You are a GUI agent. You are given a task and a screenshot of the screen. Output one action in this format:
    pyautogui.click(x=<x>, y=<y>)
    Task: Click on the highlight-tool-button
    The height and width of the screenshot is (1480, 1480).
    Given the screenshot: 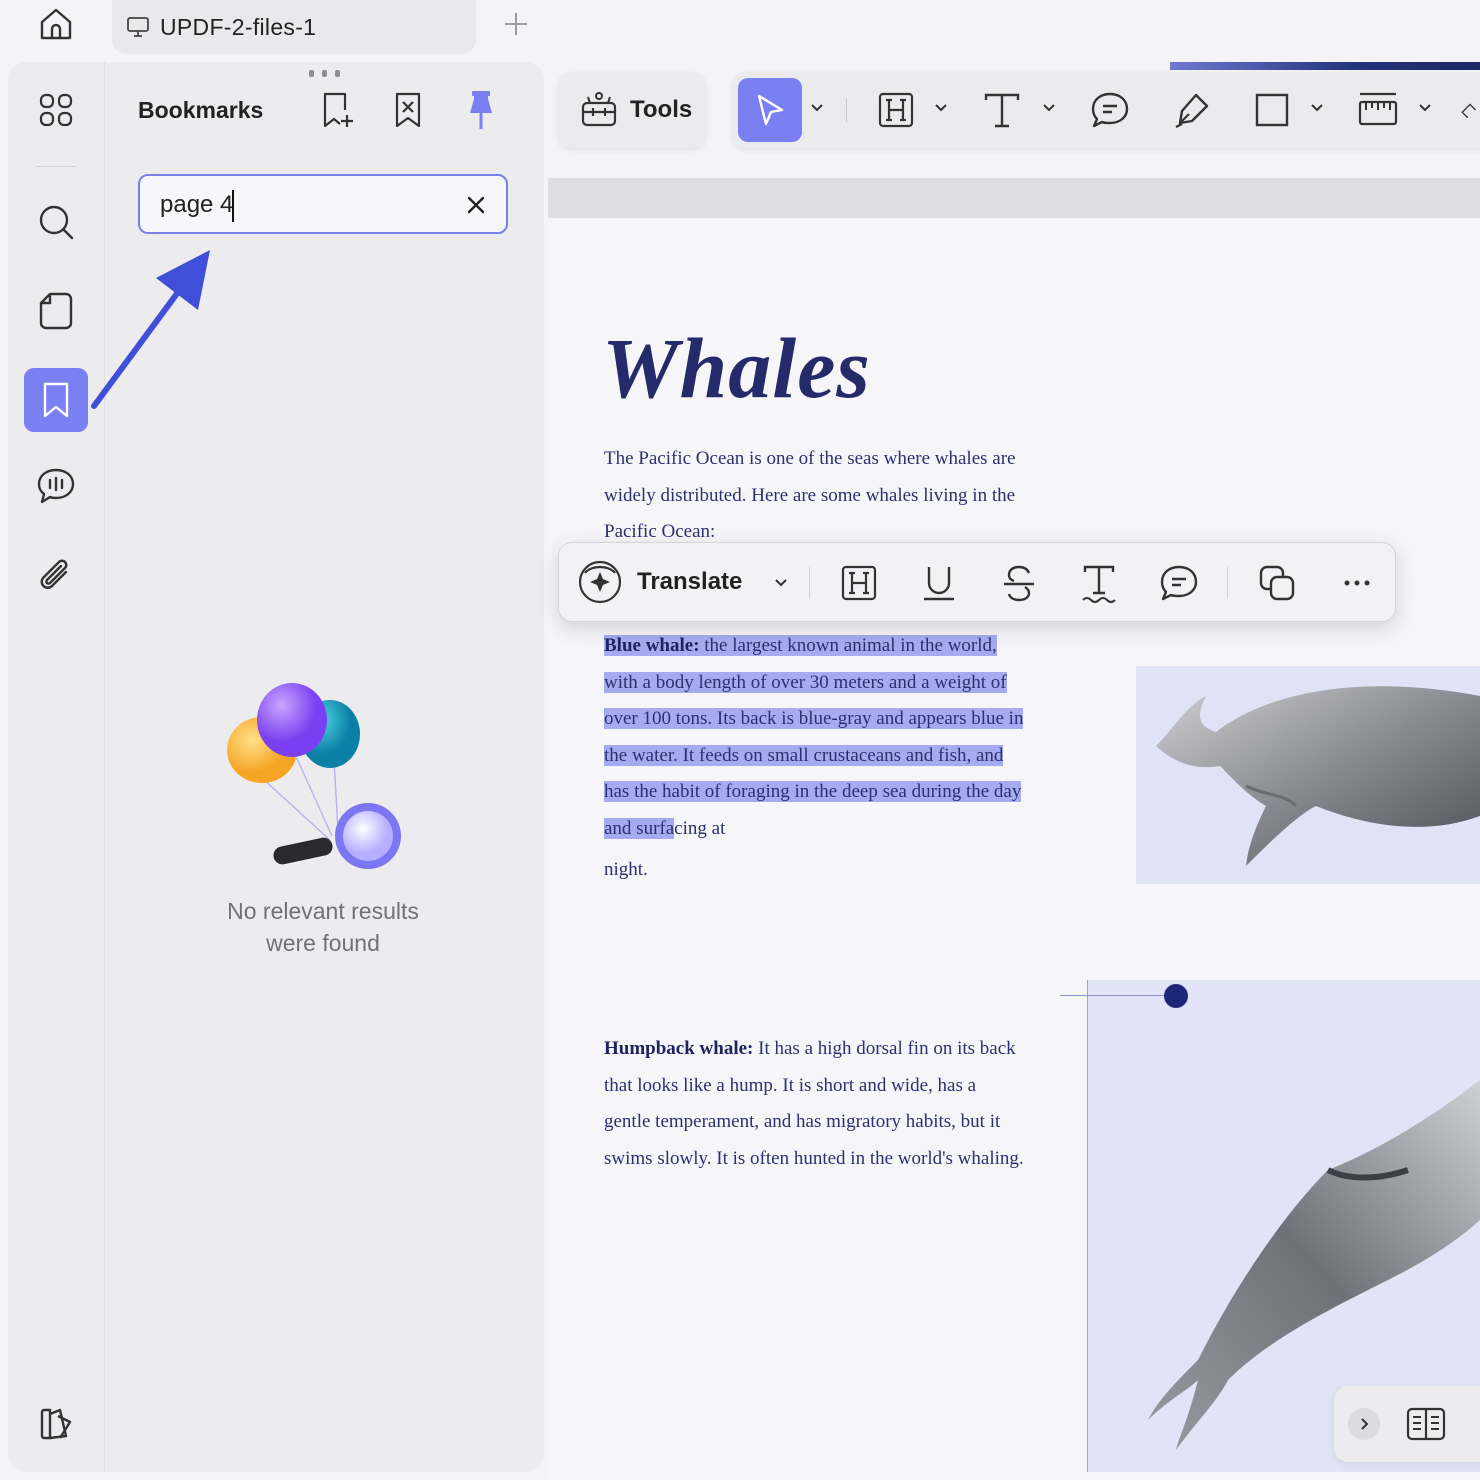 What is the action you would take?
    pyautogui.click(x=896, y=110)
    